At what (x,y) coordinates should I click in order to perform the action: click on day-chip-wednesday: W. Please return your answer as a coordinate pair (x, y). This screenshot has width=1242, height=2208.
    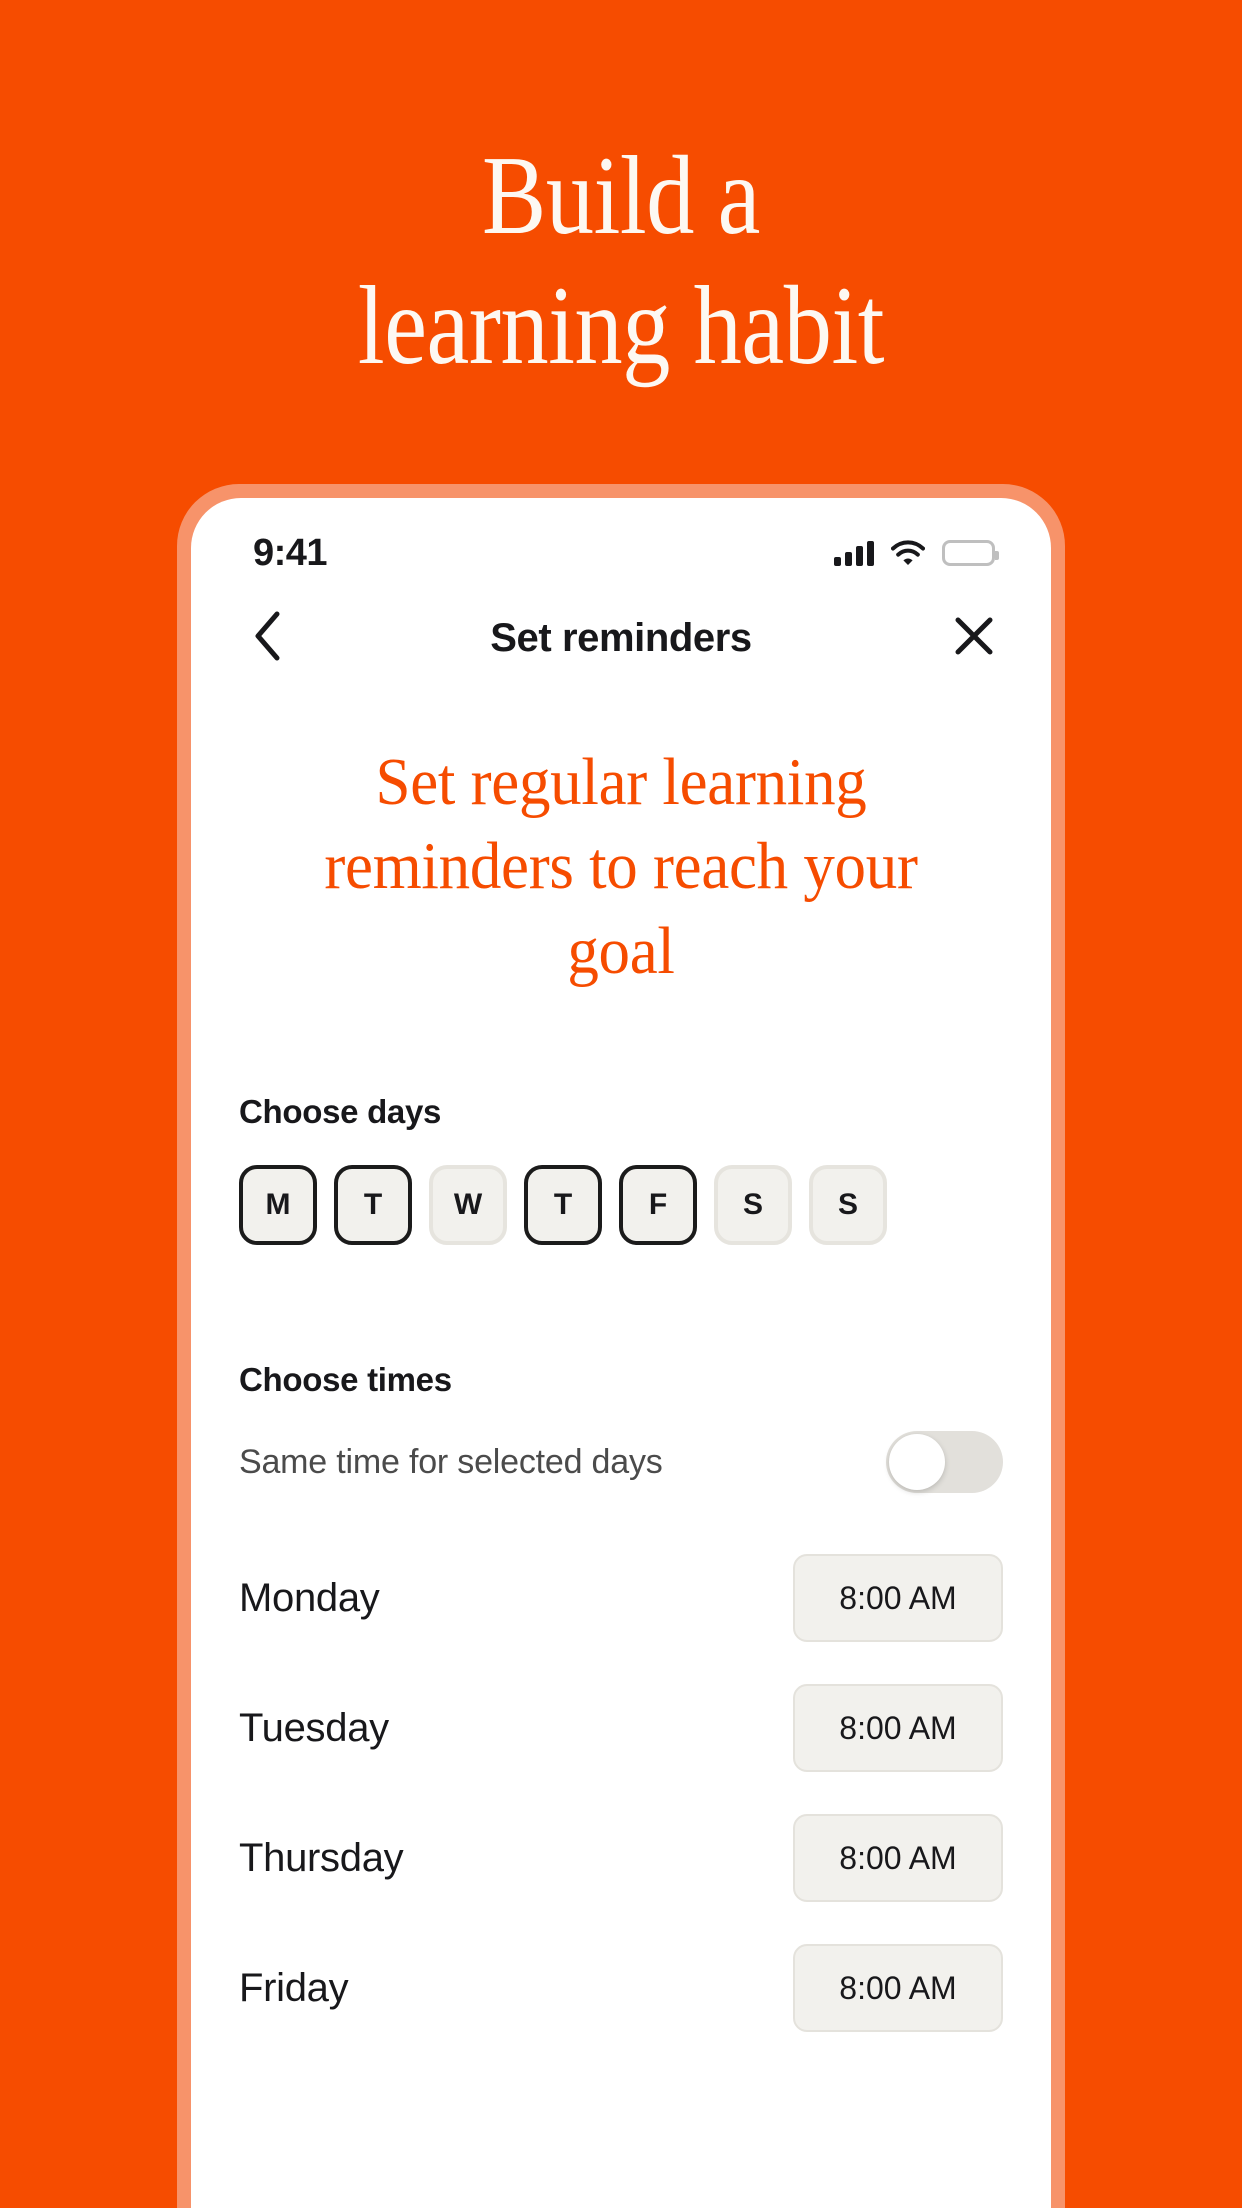
    Looking at the image, I should click on (468, 1205).